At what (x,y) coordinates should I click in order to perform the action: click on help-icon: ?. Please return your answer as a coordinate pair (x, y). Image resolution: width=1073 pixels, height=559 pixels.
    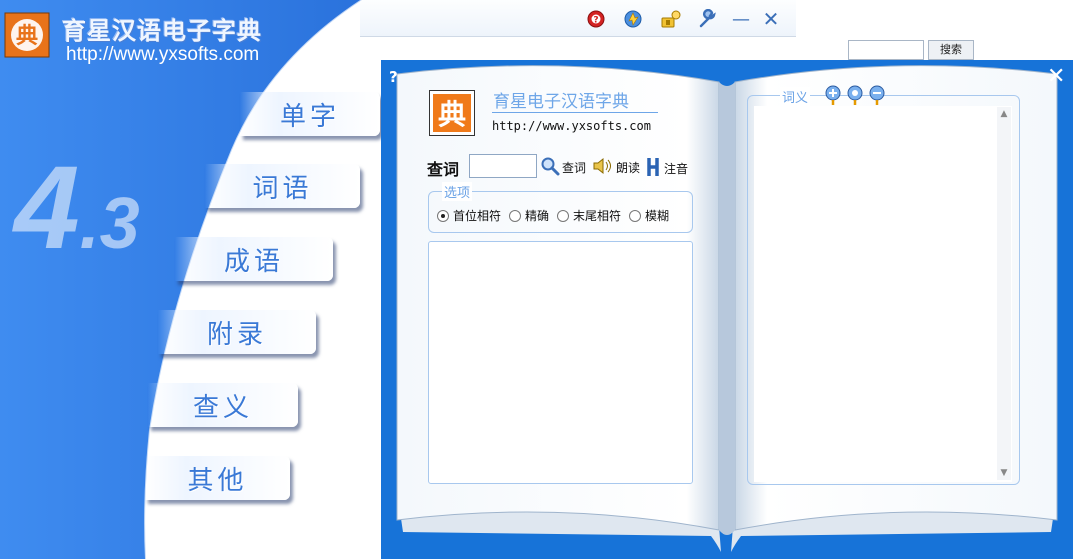
    Looking at the image, I should click on (596, 19).